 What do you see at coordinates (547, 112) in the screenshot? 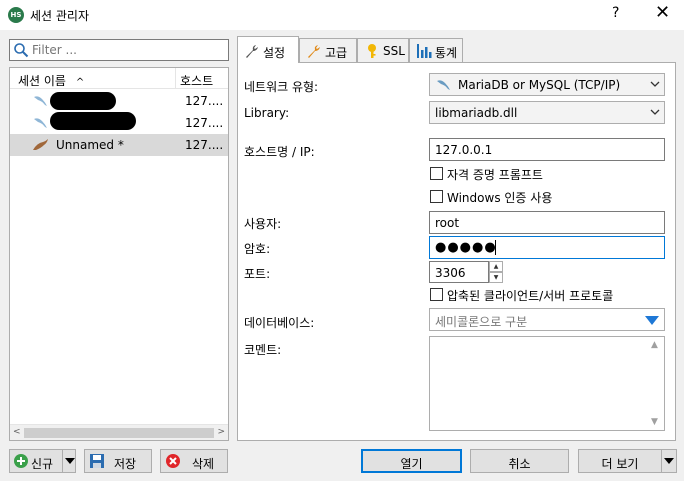
I see `library-dropdown: libmariadb.dll` at bounding box center [547, 112].